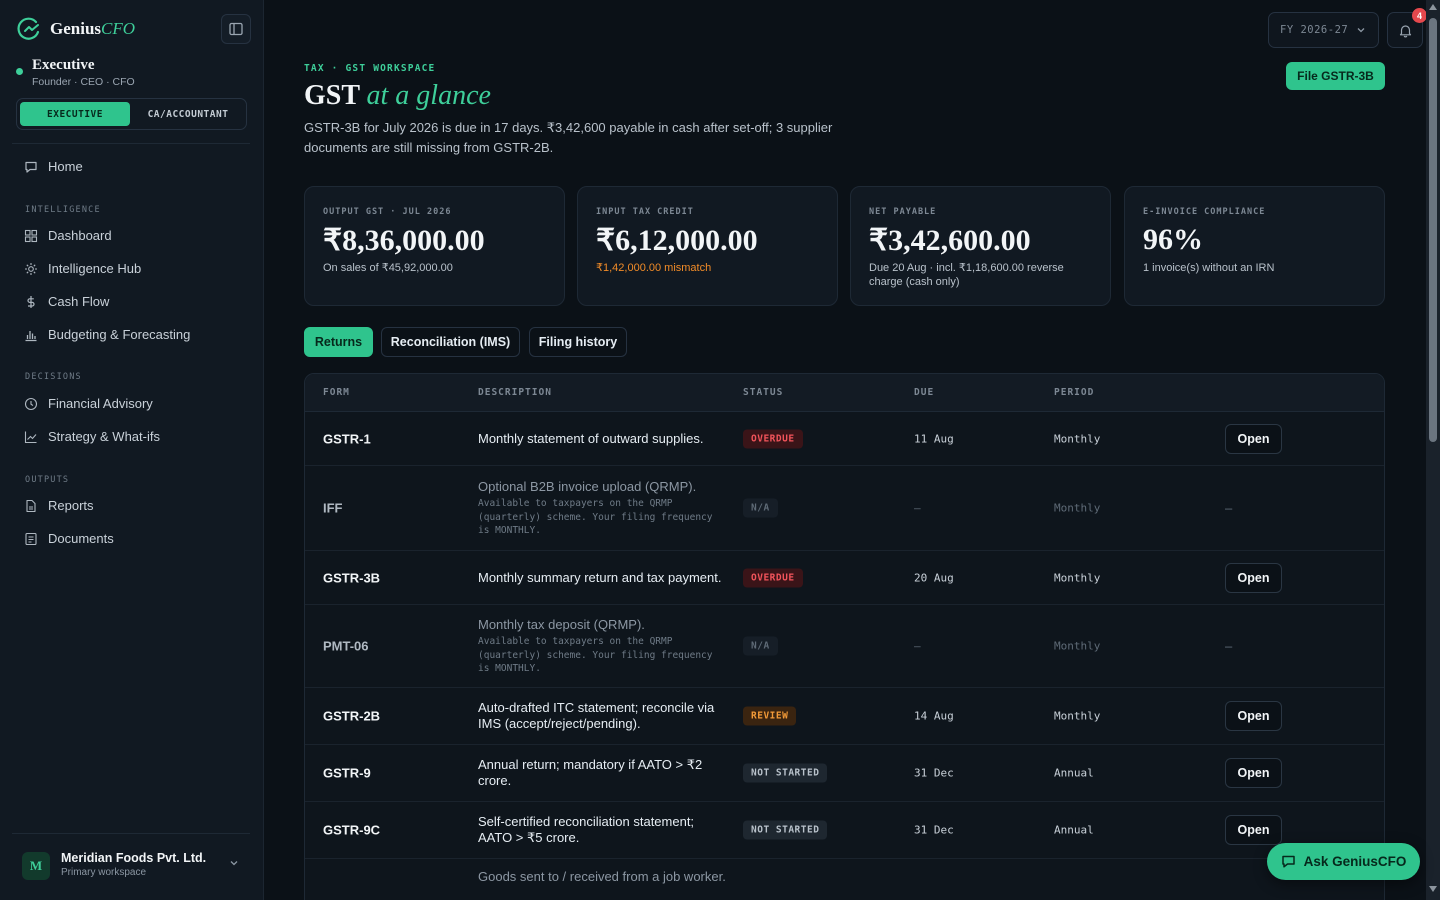  Describe the element at coordinates (1209, 268) in the screenshot. I see `card-note: 1 invoice(s) without an IRN` at that location.